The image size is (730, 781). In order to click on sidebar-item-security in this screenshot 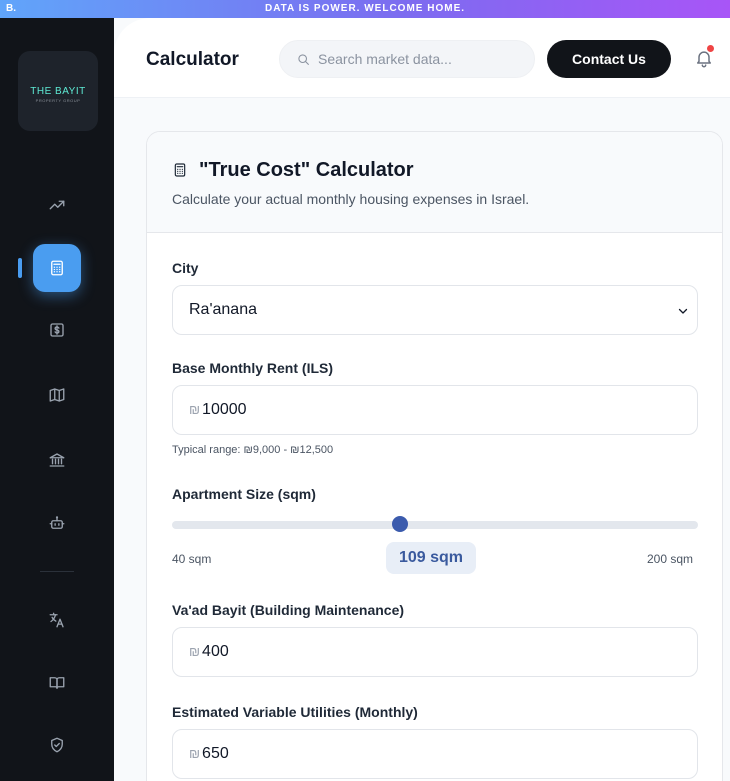, I will do `click(57, 745)`.